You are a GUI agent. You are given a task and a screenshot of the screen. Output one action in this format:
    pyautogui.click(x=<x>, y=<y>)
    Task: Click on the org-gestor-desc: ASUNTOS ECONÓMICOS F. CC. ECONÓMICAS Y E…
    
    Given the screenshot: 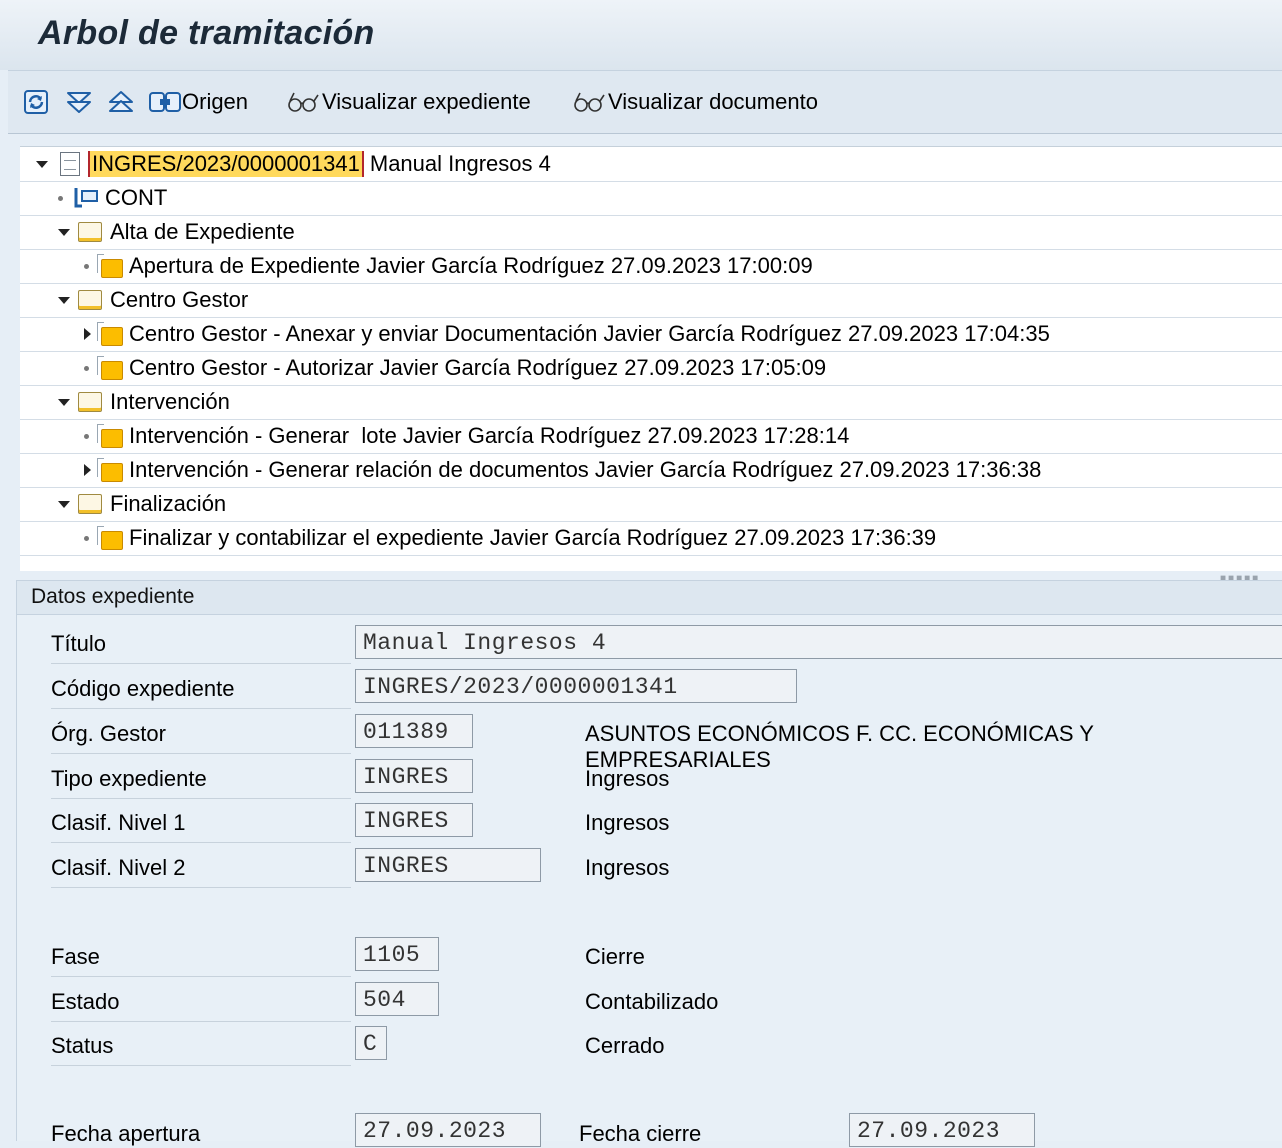 What is the action you would take?
    pyautogui.click(x=839, y=746)
    